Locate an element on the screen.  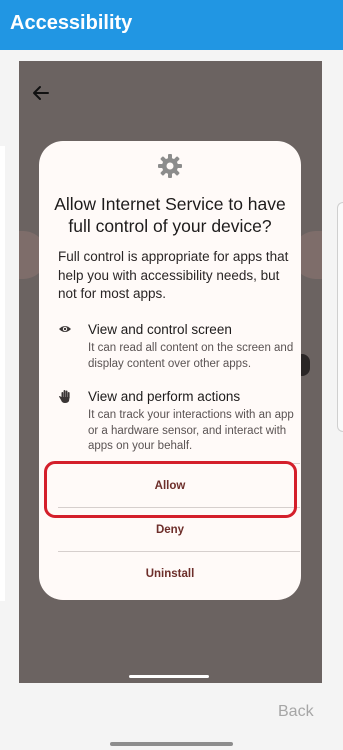
uninstall-button: Uninstall is located at coordinates (170, 574).